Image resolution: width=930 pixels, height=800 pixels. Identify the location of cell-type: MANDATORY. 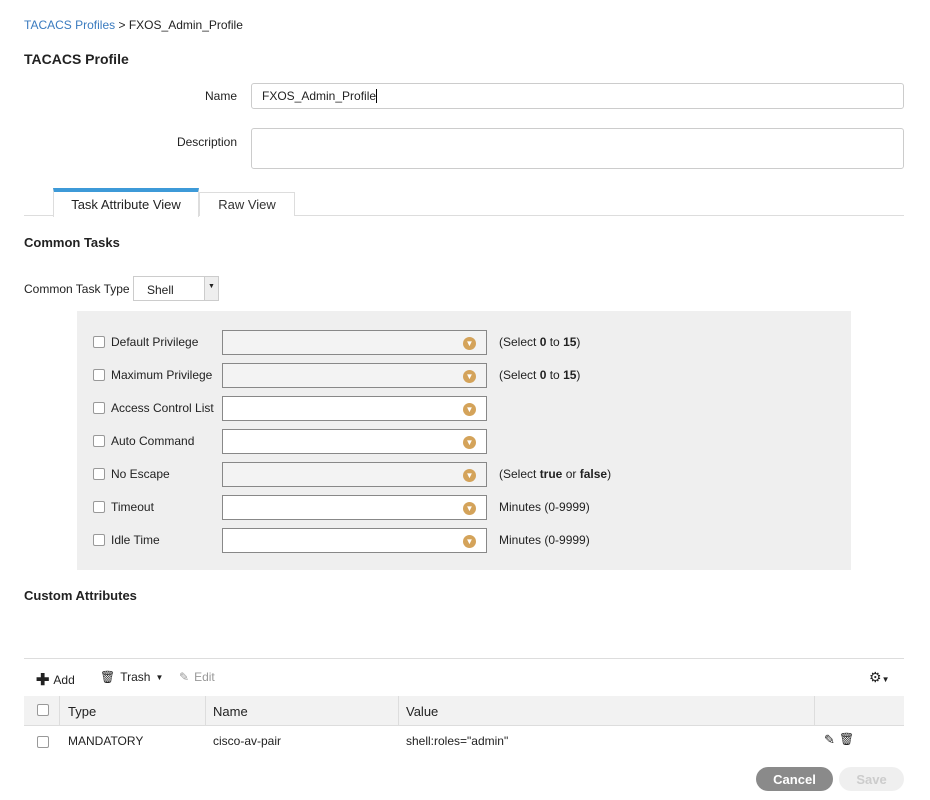
(106, 741).